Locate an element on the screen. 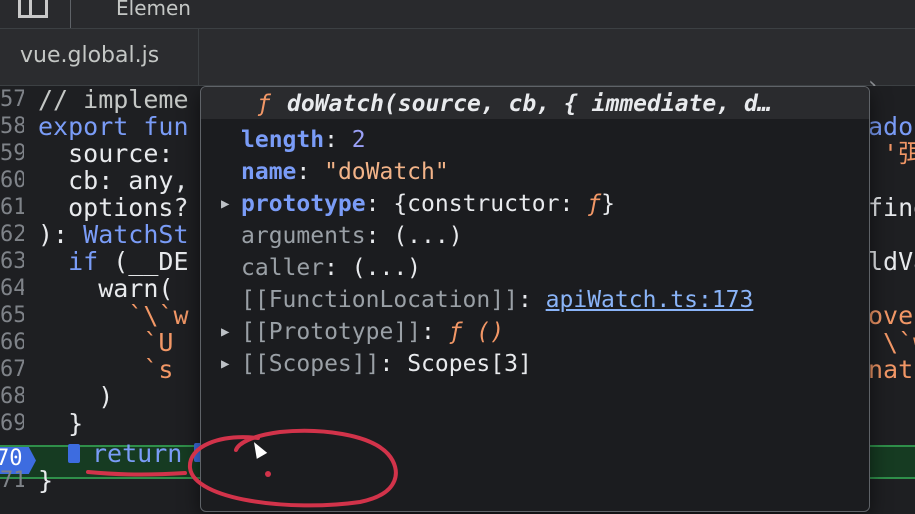 Image resolution: width=915 pixels, height=514 pixels. code-line: export fun is located at coordinates (113, 126).